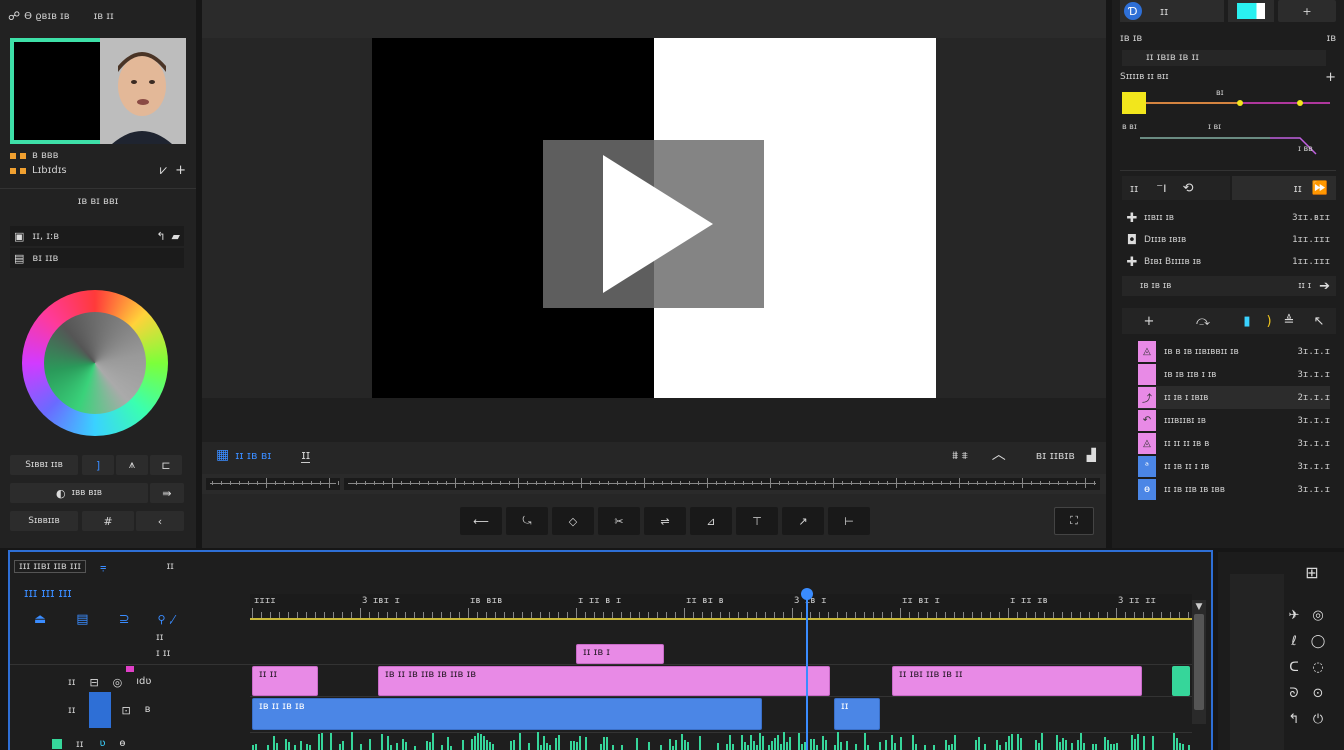 The height and width of the screenshot is (750, 1344). I want to click on ripple-icon: ⇌, so click(665, 521).